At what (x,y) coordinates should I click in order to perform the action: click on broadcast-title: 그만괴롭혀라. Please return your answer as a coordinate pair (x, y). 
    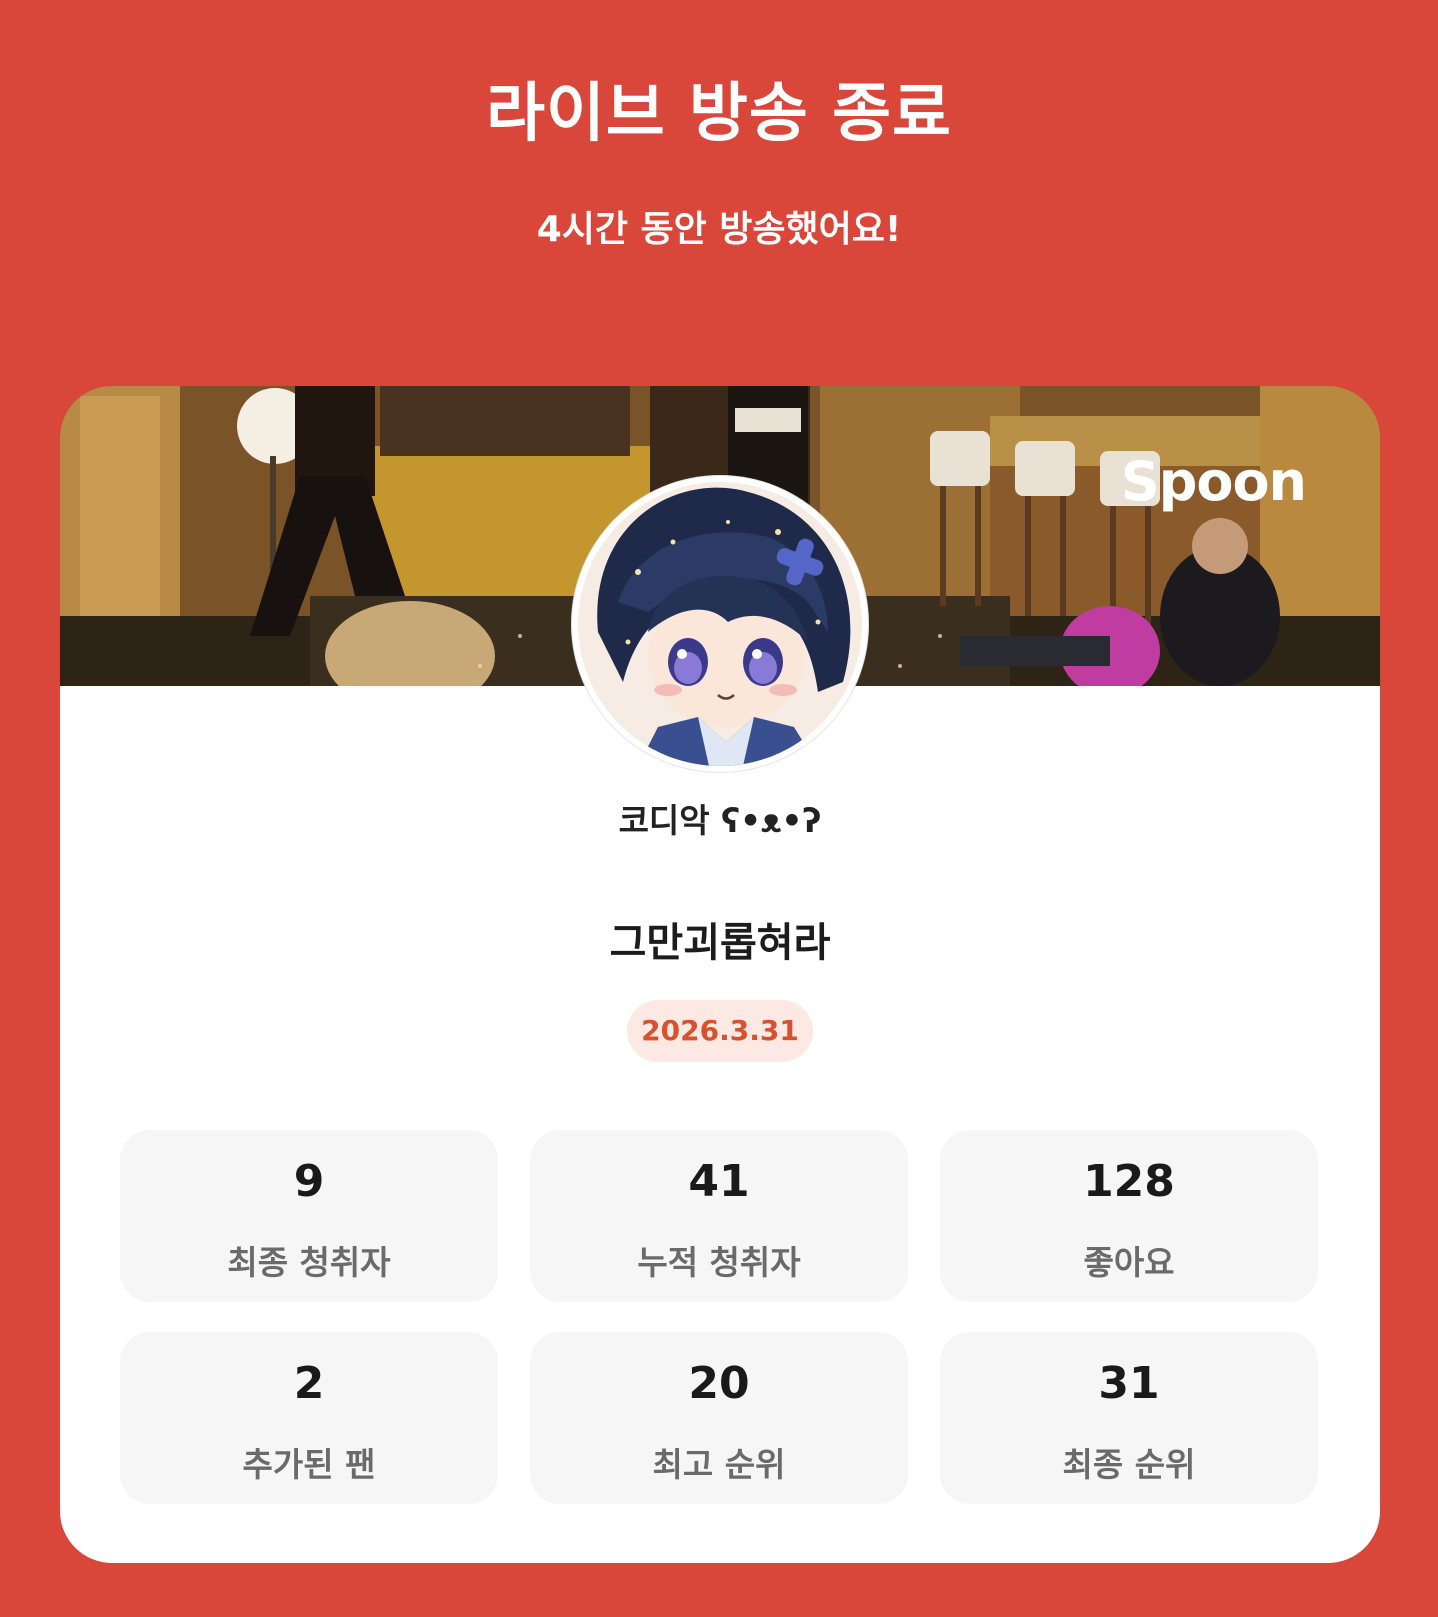
    Looking at the image, I should click on (720, 943).